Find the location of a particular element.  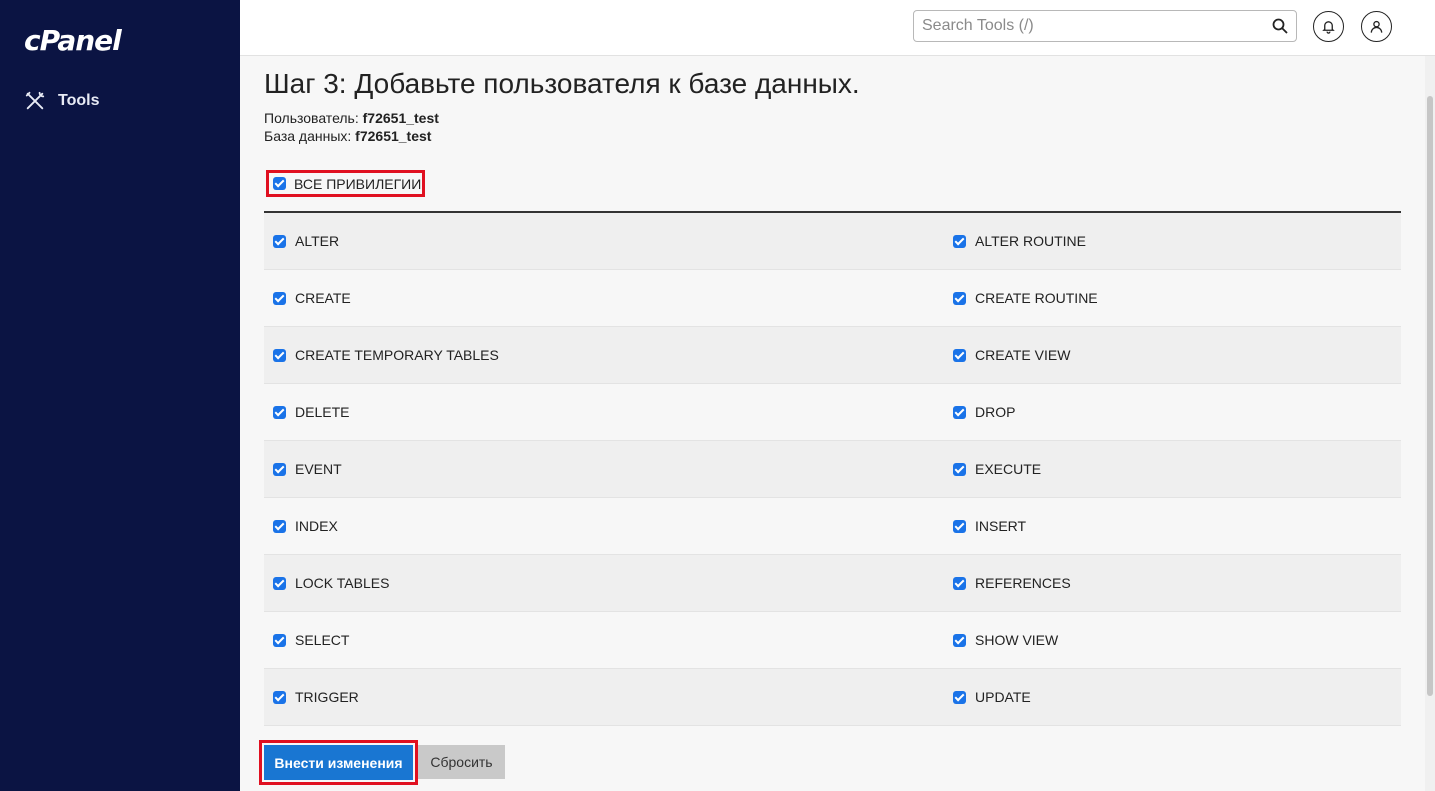

privilege-label: LOCK TABLES is located at coordinates (342, 583).